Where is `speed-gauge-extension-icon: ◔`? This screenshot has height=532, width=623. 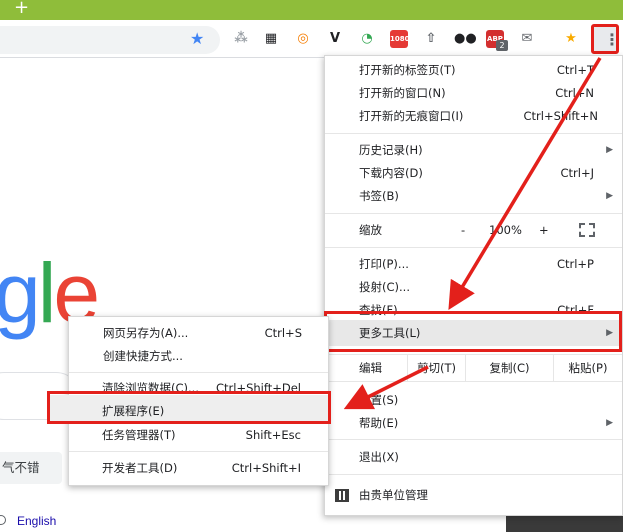
speed-gauge-extension-icon: ◔ is located at coordinates (367, 39).